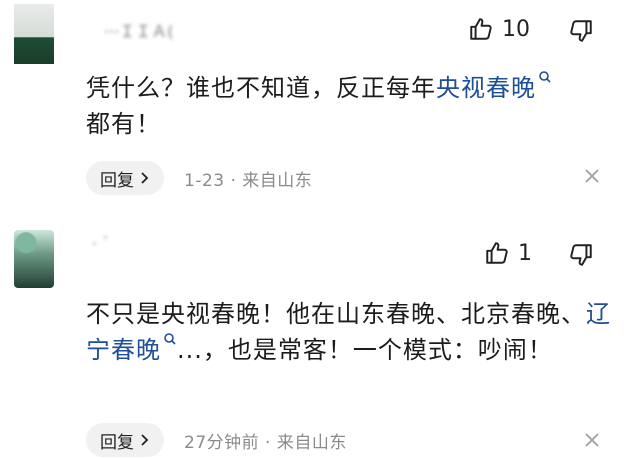  Describe the element at coordinates (248, 180) in the screenshot. I see `comment-info: 1-23 · 来自山东` at that location.